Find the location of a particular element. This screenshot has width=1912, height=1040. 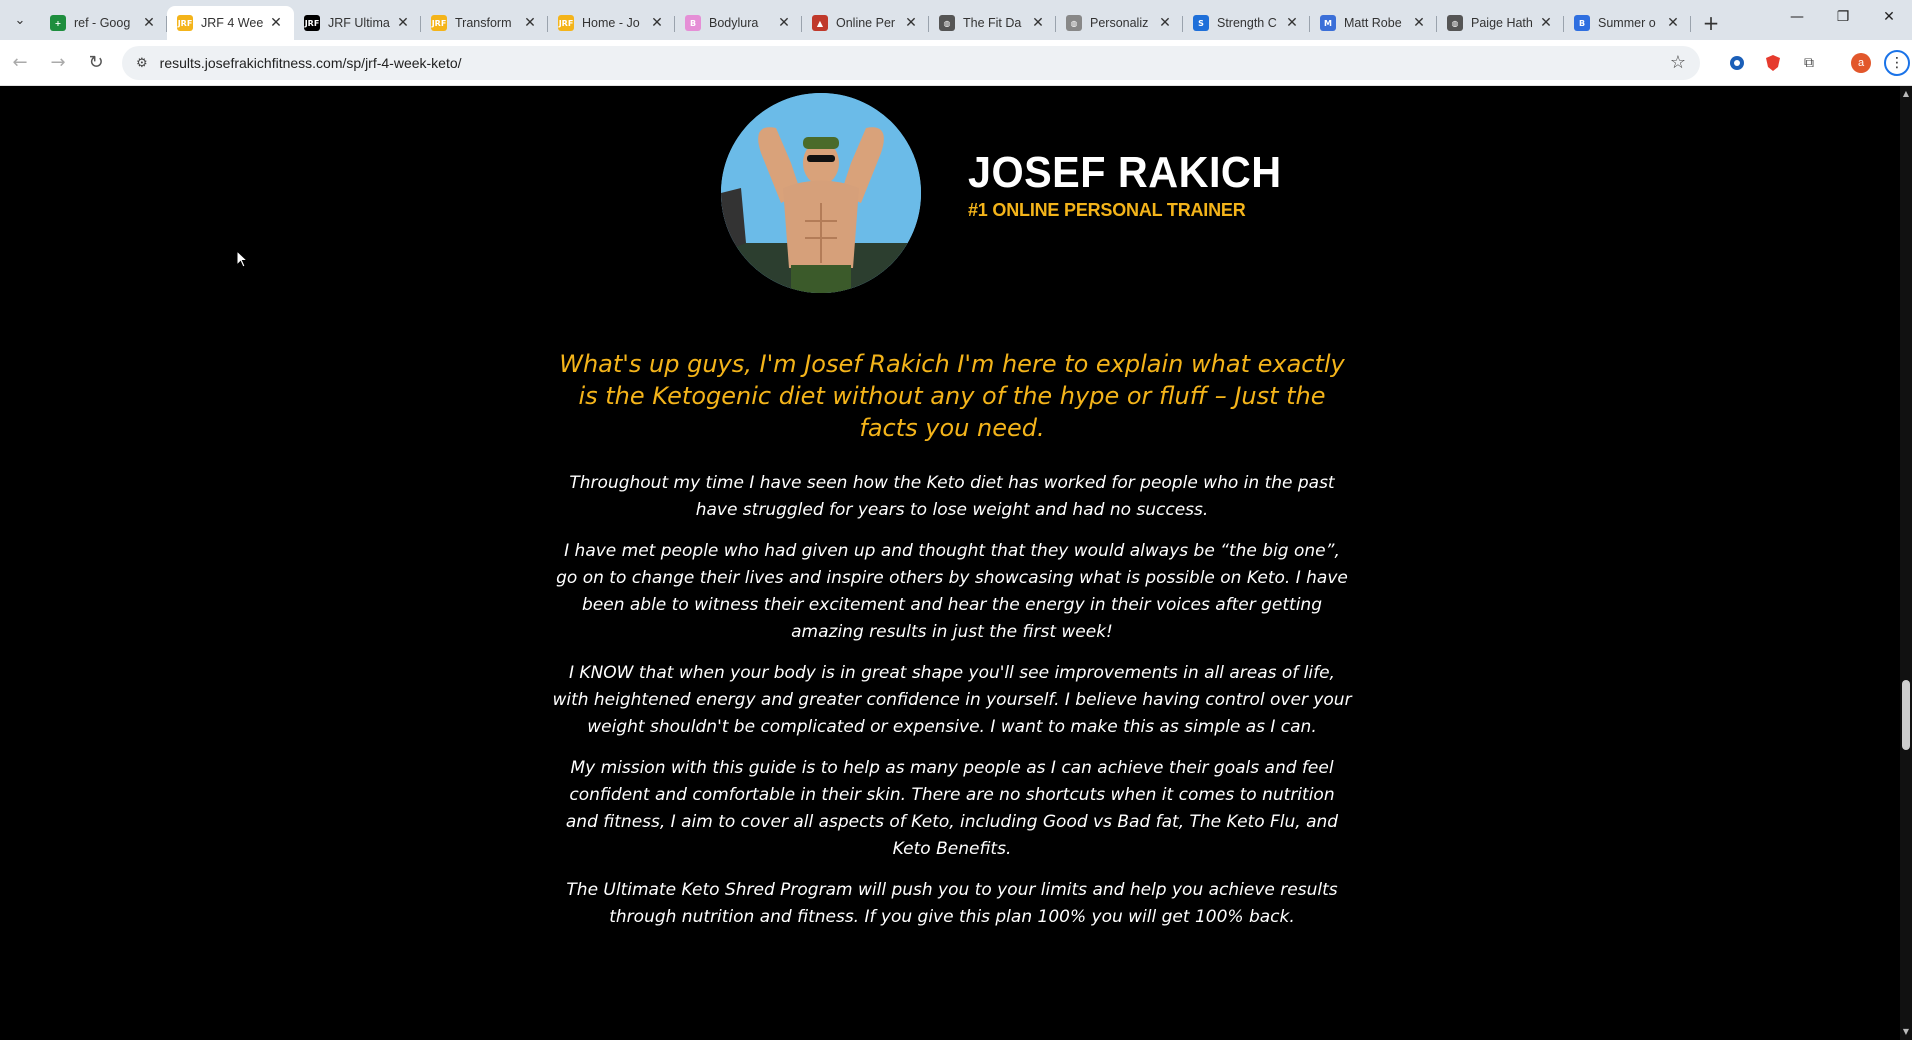

browser-tab: S Strength C ✕ is located at coordinates (1246, 23).